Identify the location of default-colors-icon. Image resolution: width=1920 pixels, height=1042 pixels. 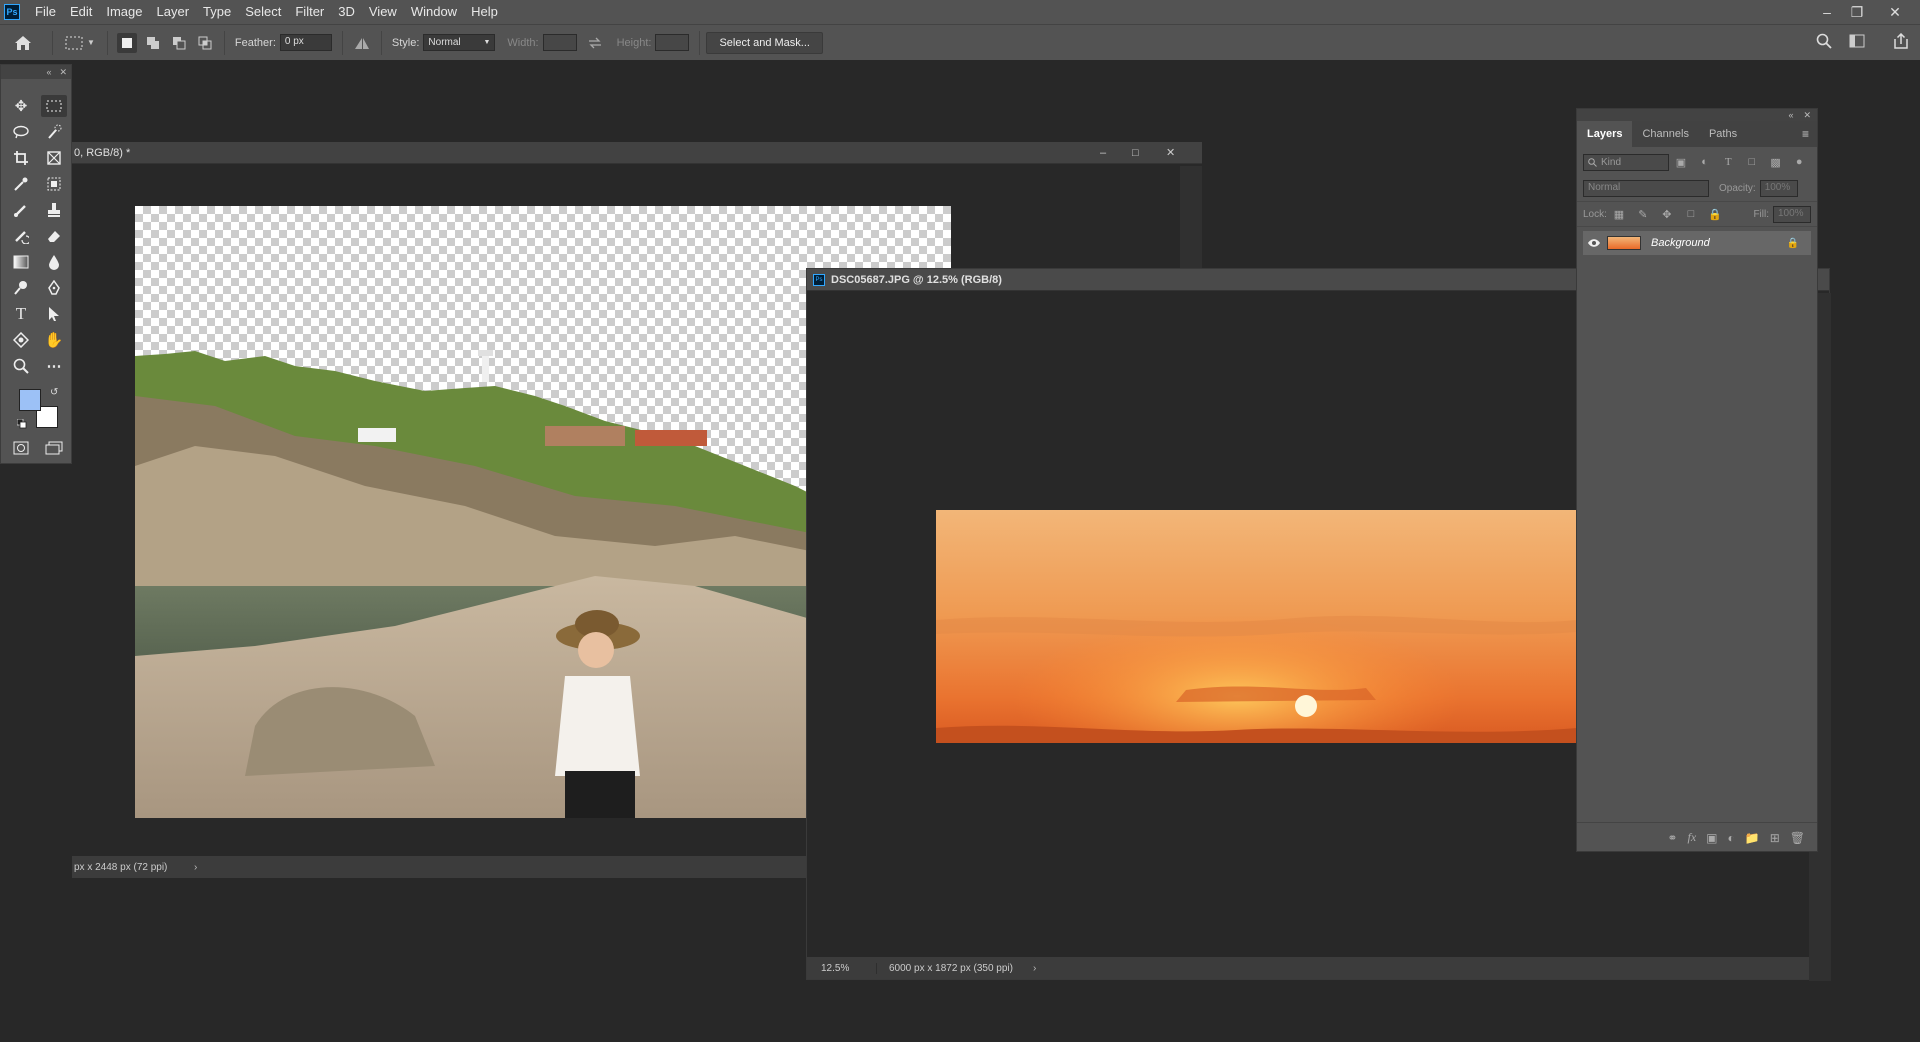
(21, 425).